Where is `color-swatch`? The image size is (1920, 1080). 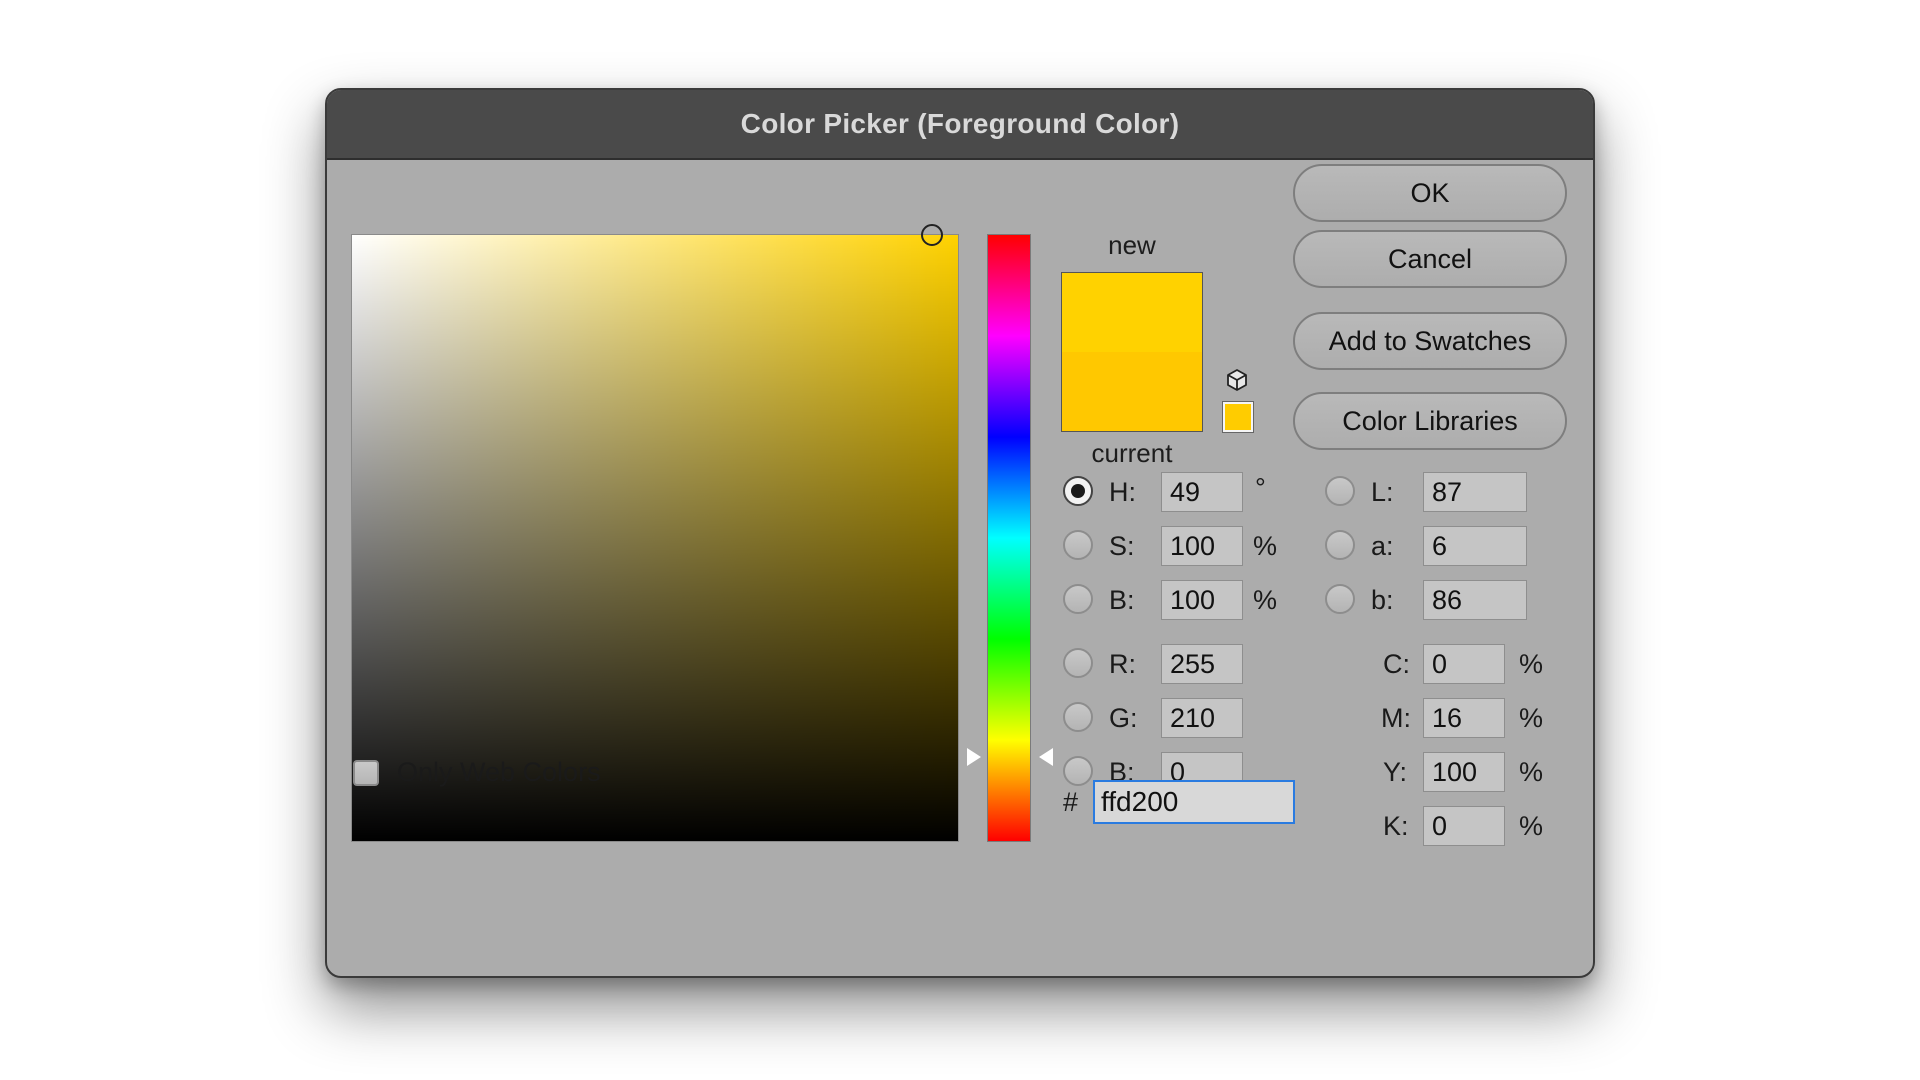
color-swatch is located at coordinates (1132, 352).